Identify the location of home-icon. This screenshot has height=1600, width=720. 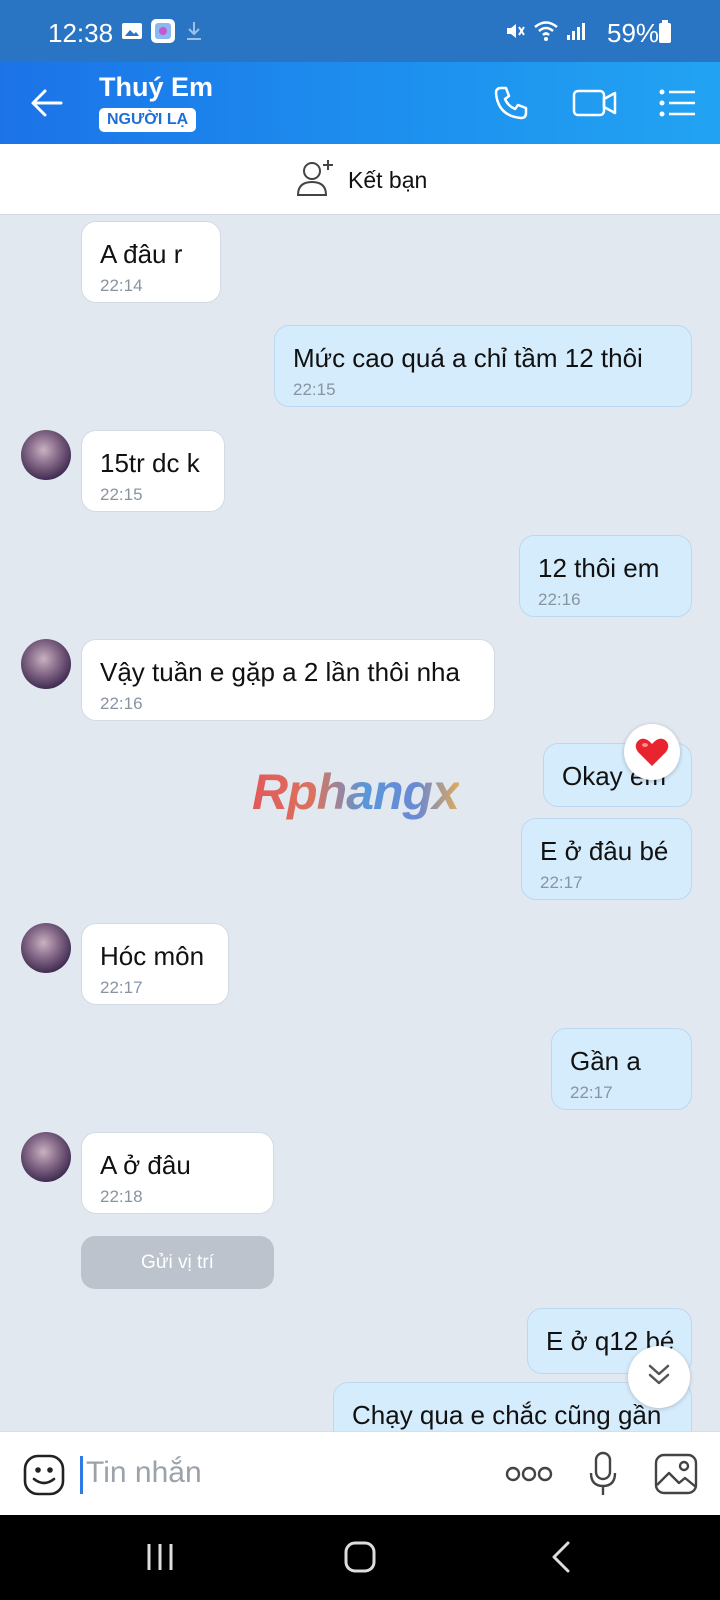
(360, 1559).